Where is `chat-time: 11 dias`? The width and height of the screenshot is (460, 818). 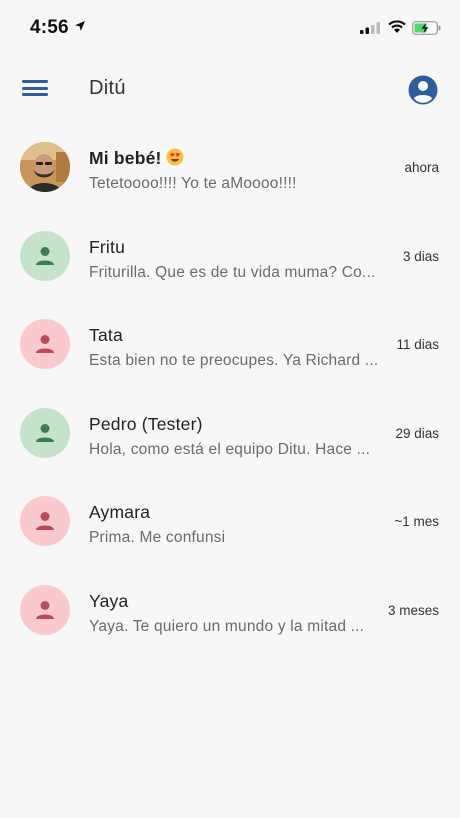
chat-time: 11 dias is located at coordinates (417, 344).